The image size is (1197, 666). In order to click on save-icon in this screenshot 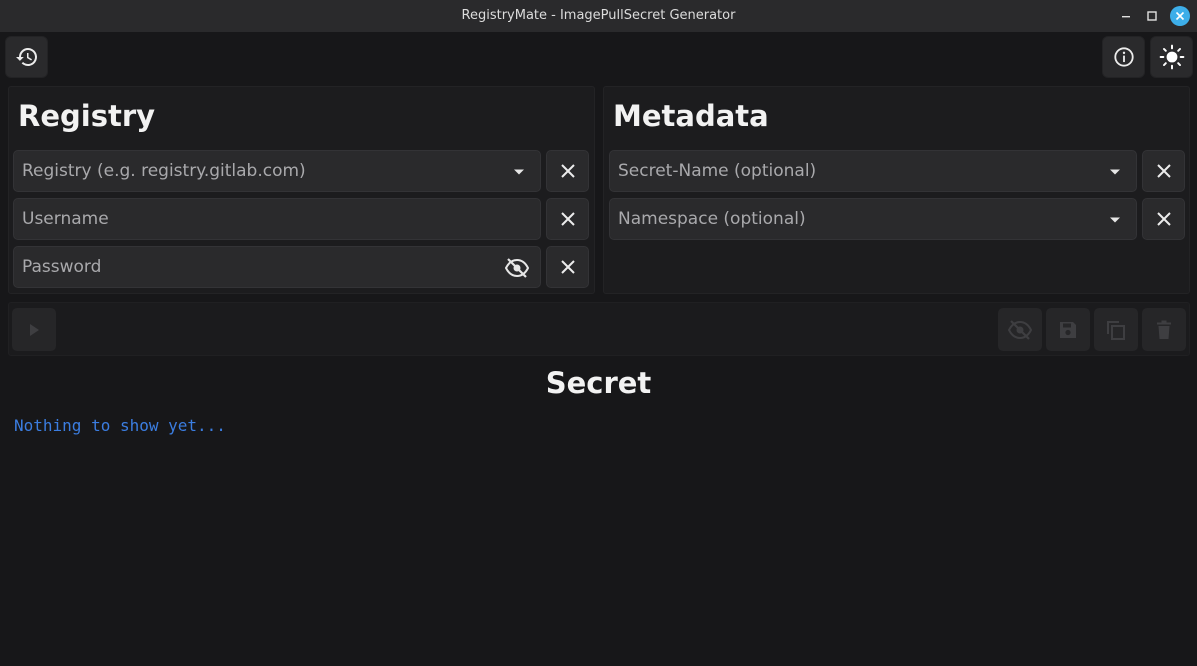, I will do `click(1068, 329)`.